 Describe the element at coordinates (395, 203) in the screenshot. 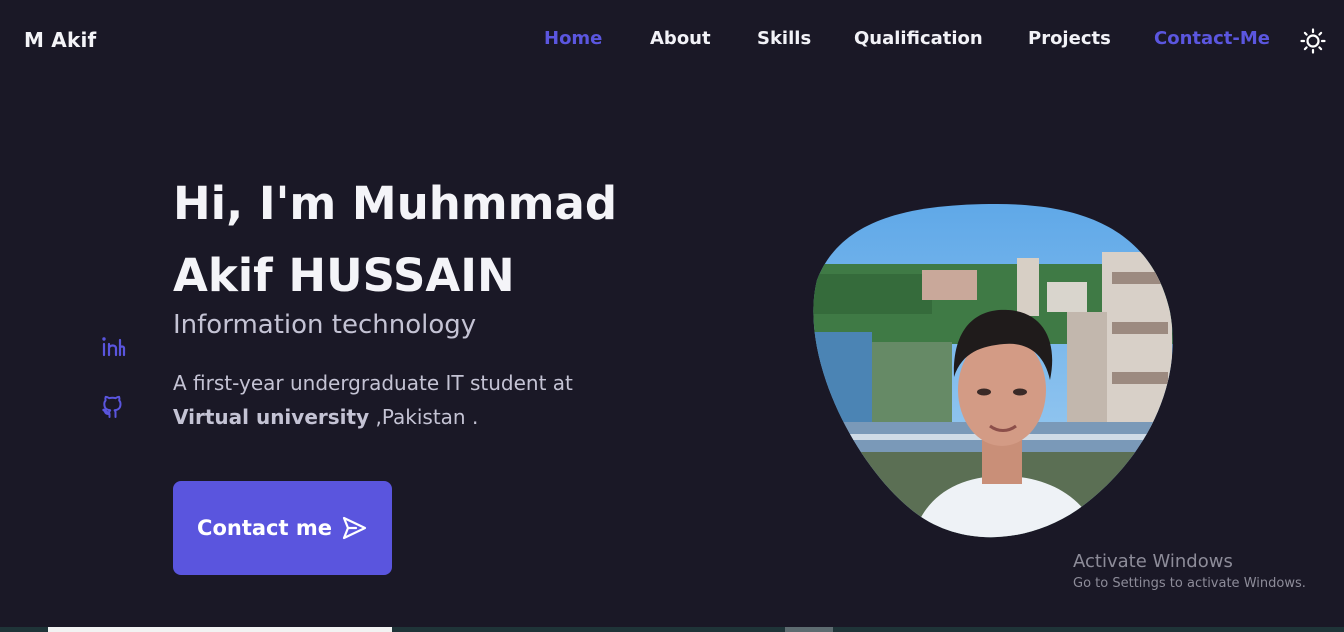

I see `hero-title-line1: Hi, I'm Muhmmad` at that location.